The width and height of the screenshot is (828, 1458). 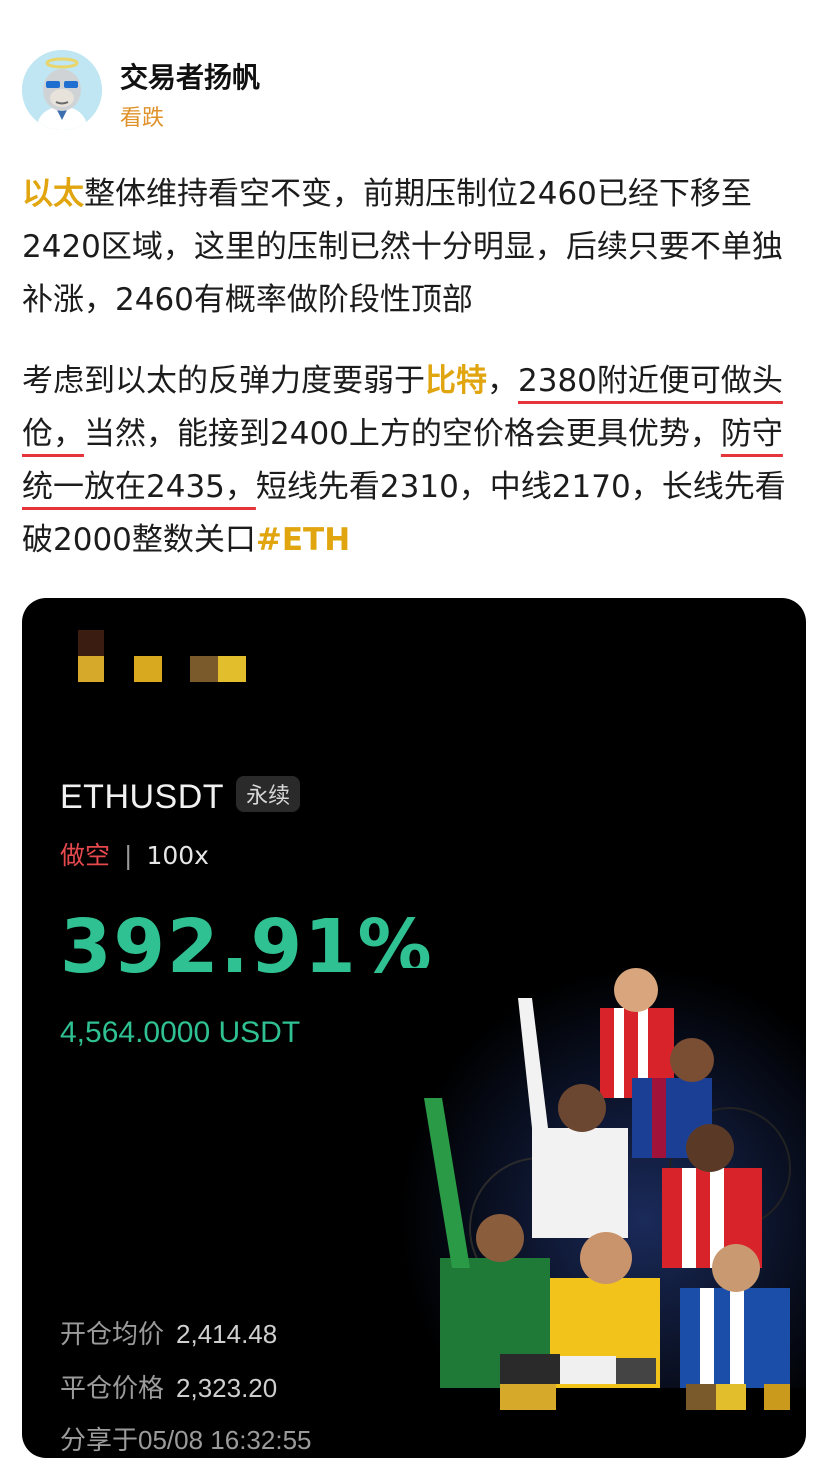 What do you see at coordinates (223, 381) in the screenshot?
I see `paragraph-text: 考虑到以太的反弹力度要弱于` at bounding box center [223, 381].